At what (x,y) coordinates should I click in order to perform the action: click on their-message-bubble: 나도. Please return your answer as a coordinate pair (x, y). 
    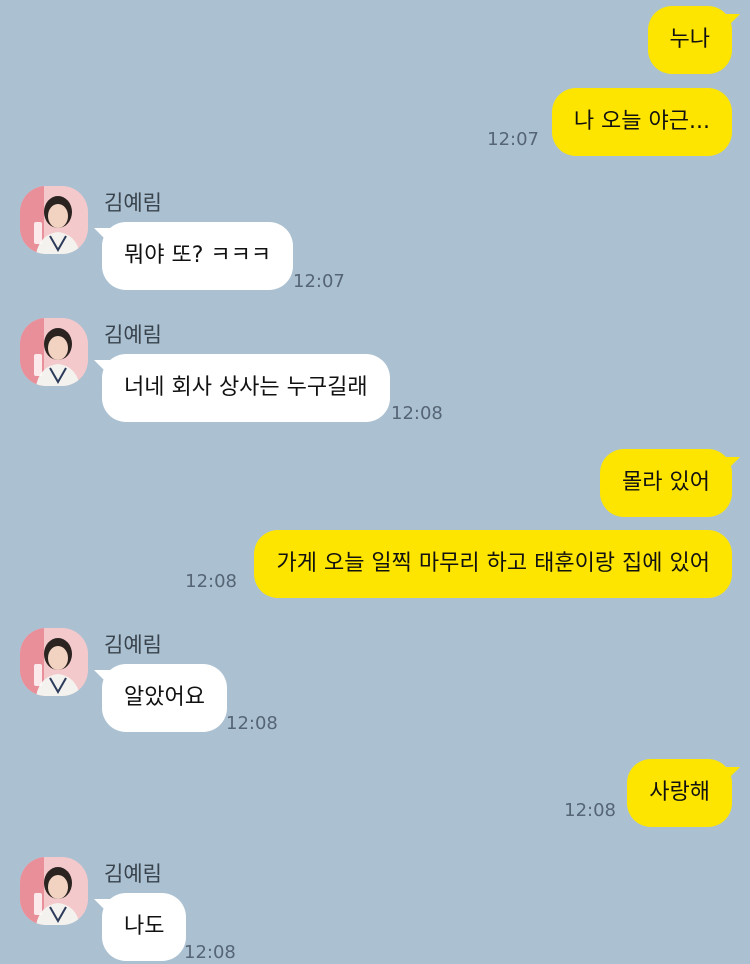
    Looking at the image, I should click on (144, 927).